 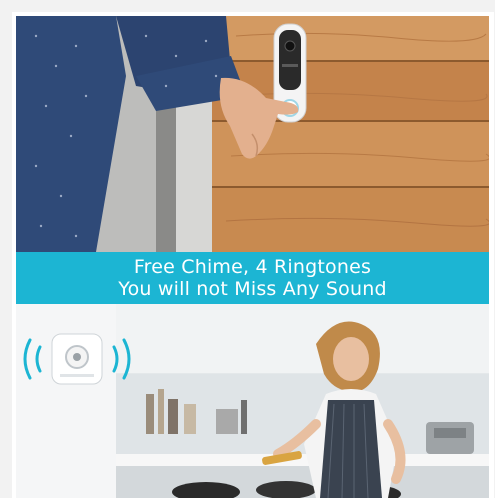 I want to click on banner-line-1: Free Chime, 4 Ringtones, so click(x=252, y=267).